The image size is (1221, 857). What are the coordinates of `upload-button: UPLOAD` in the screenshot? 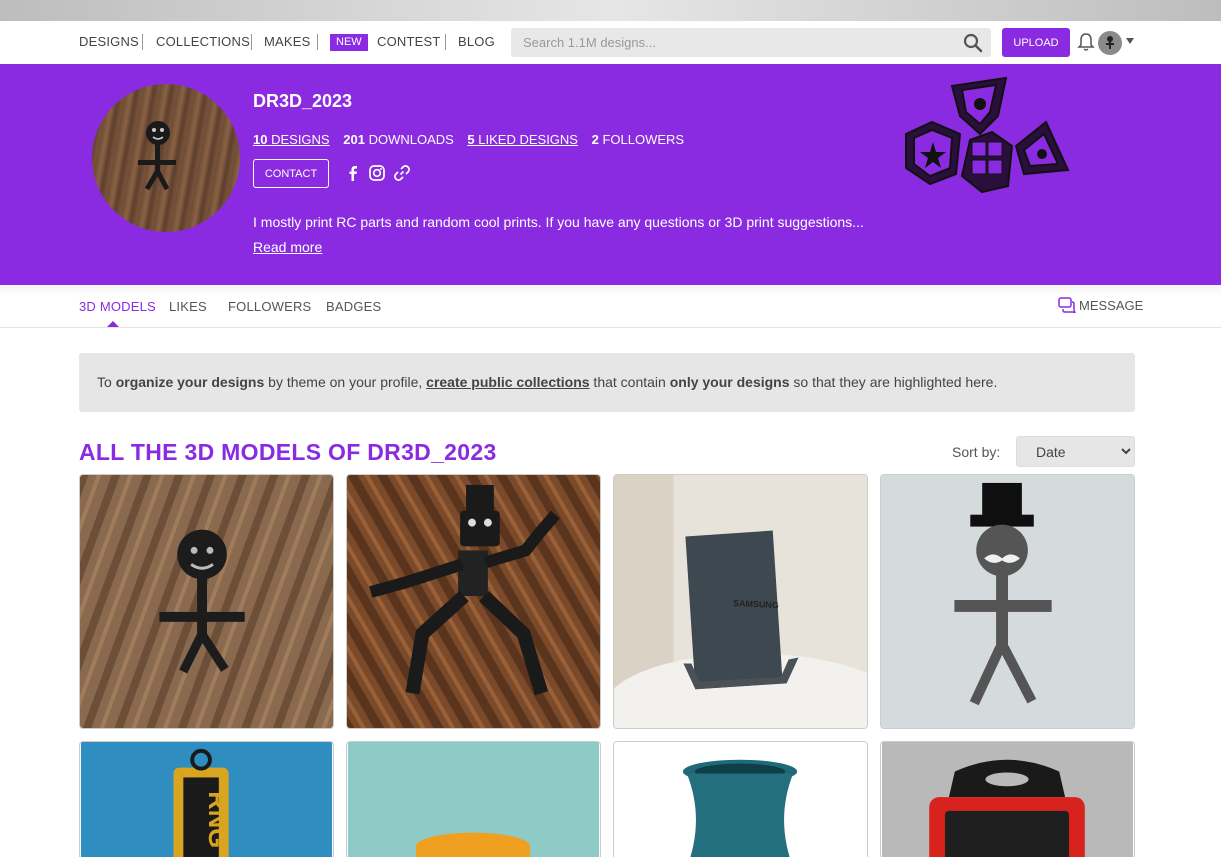 It's located at (1036, 42).